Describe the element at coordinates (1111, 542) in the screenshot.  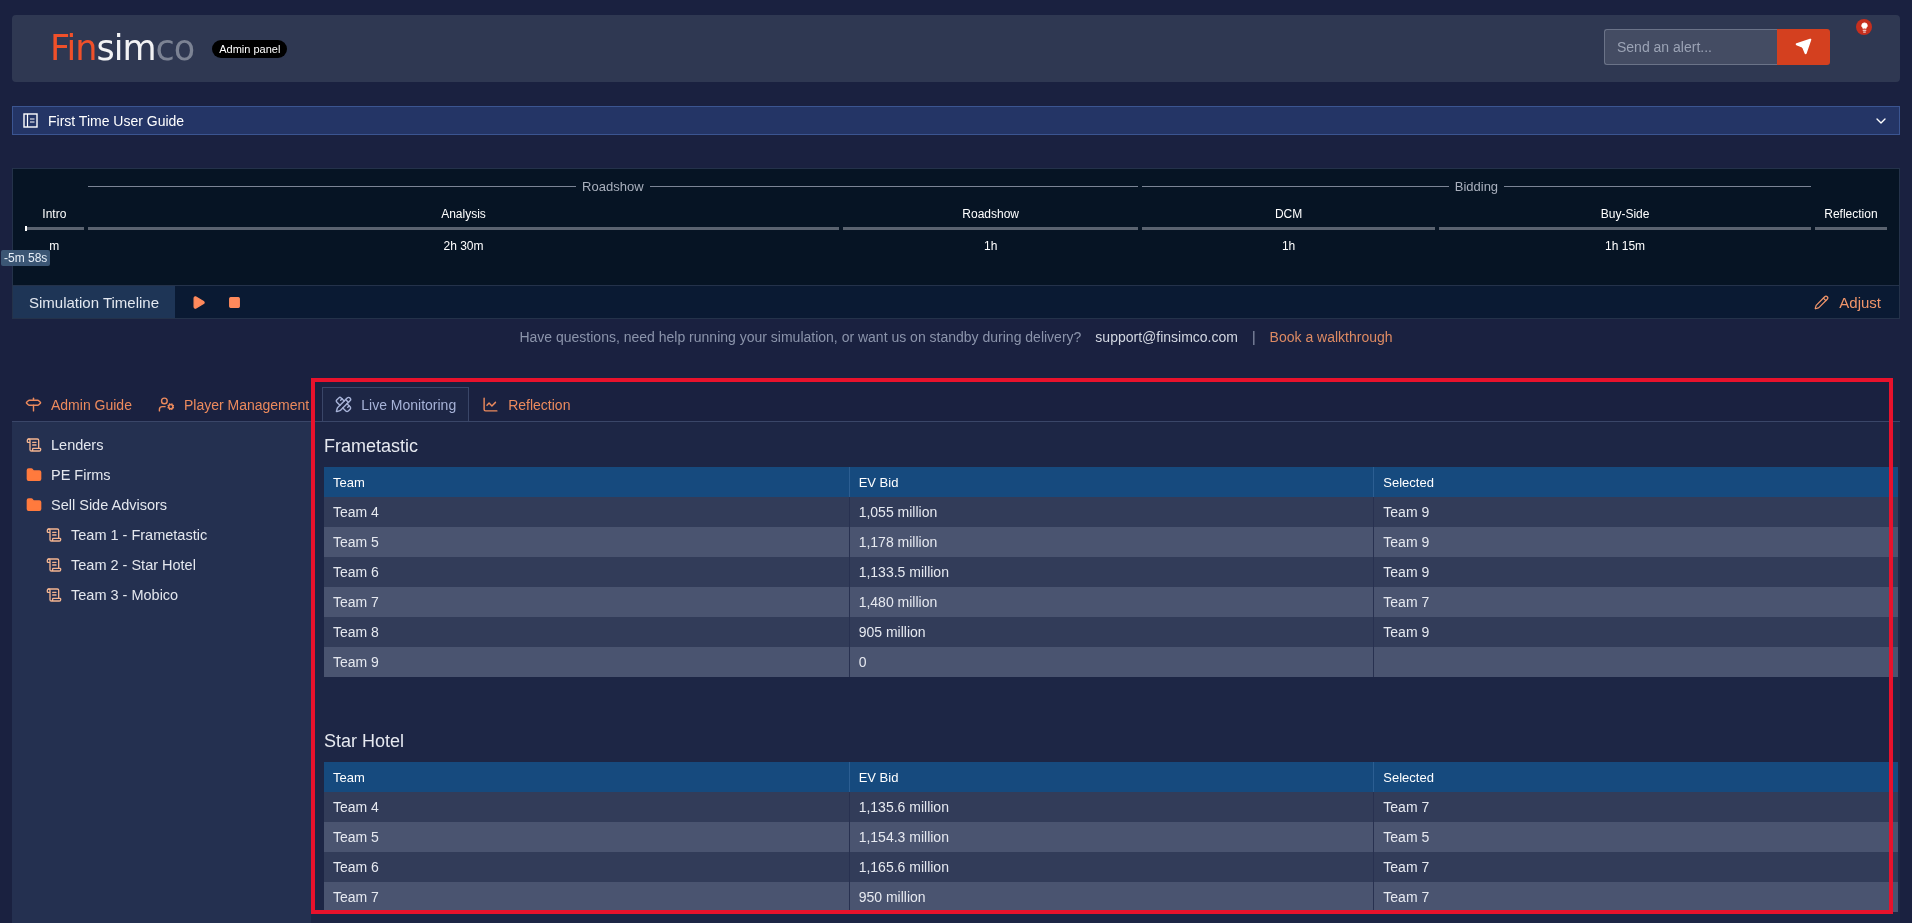
I see `table-cell: 1,178 million` at that location.